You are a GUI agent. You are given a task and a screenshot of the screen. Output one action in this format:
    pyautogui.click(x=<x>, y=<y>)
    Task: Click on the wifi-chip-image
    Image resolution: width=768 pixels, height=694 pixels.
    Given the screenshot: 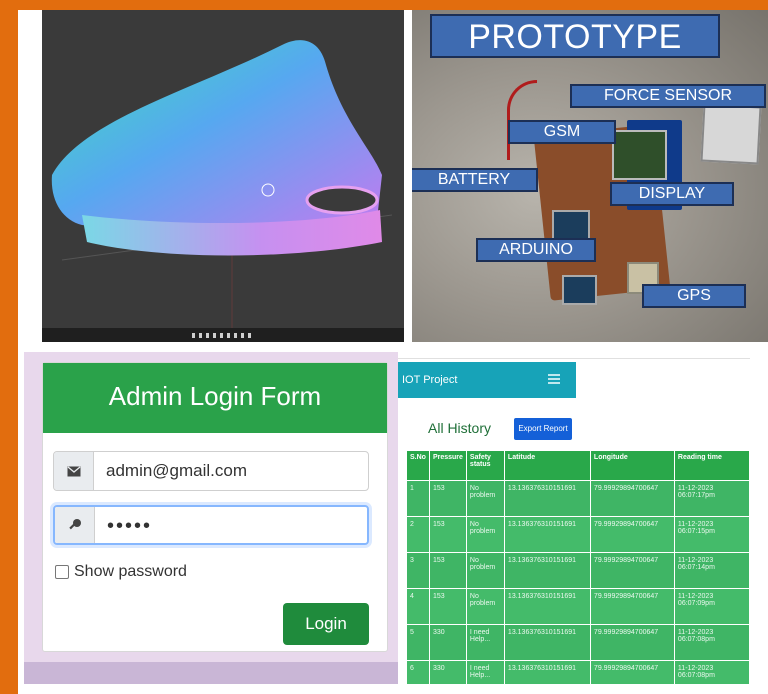 What is the action you would take?
    pyautogui.click(x=579, y=290)
    